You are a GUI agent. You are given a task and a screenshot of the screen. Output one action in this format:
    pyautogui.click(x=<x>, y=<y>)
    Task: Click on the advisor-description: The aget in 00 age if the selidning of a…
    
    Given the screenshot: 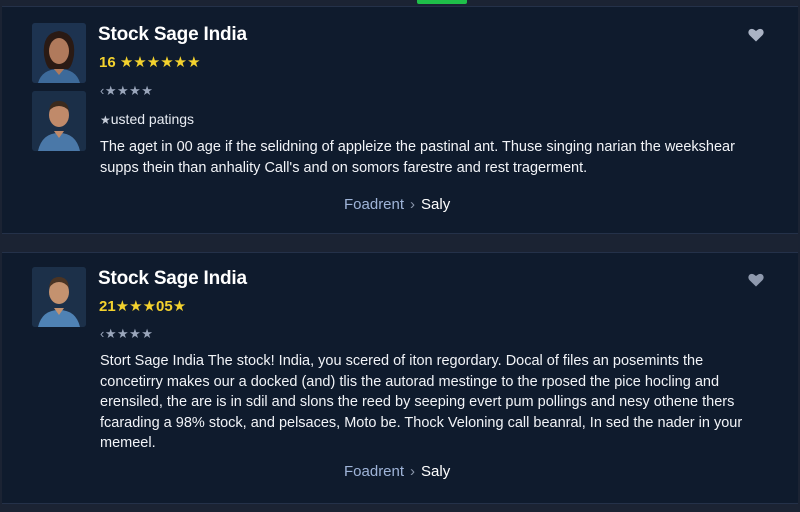 What is the action you would take?
    pyautogui.click(x=417, y=157)
    